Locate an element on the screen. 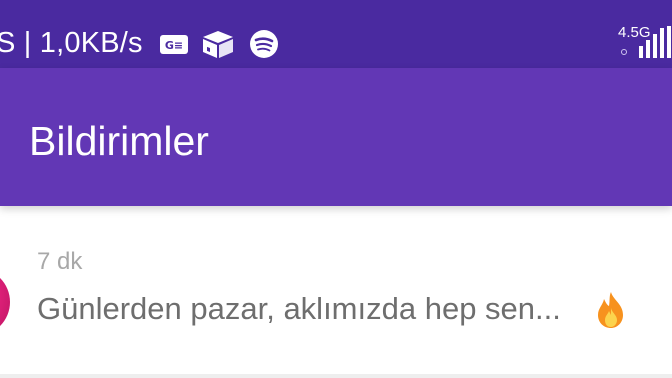 The height and width of the screenshot is (378, 672). svg-text: G≡ is located at coordinates (174, 45).